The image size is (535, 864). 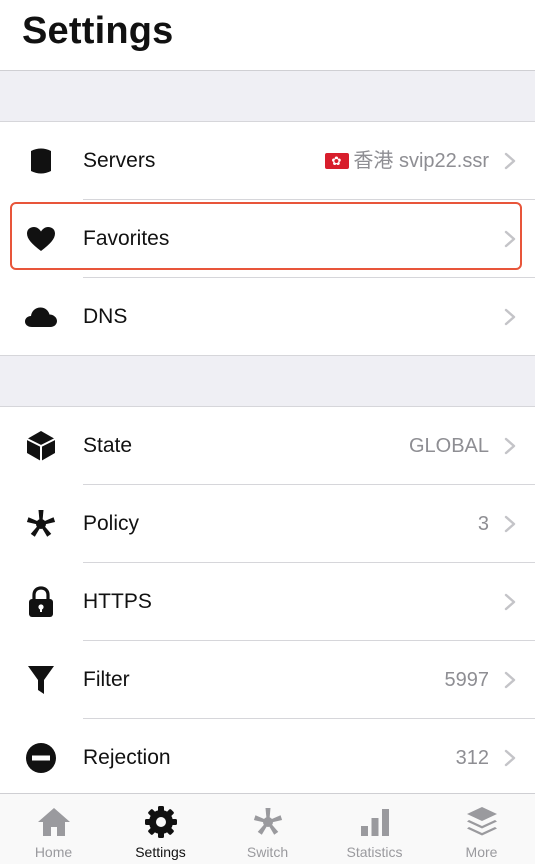 What do you see at coordinates (267, 239) in the screenshot?
I see `settings-row-favorites: Favorites` at bounding box center [267, 239].